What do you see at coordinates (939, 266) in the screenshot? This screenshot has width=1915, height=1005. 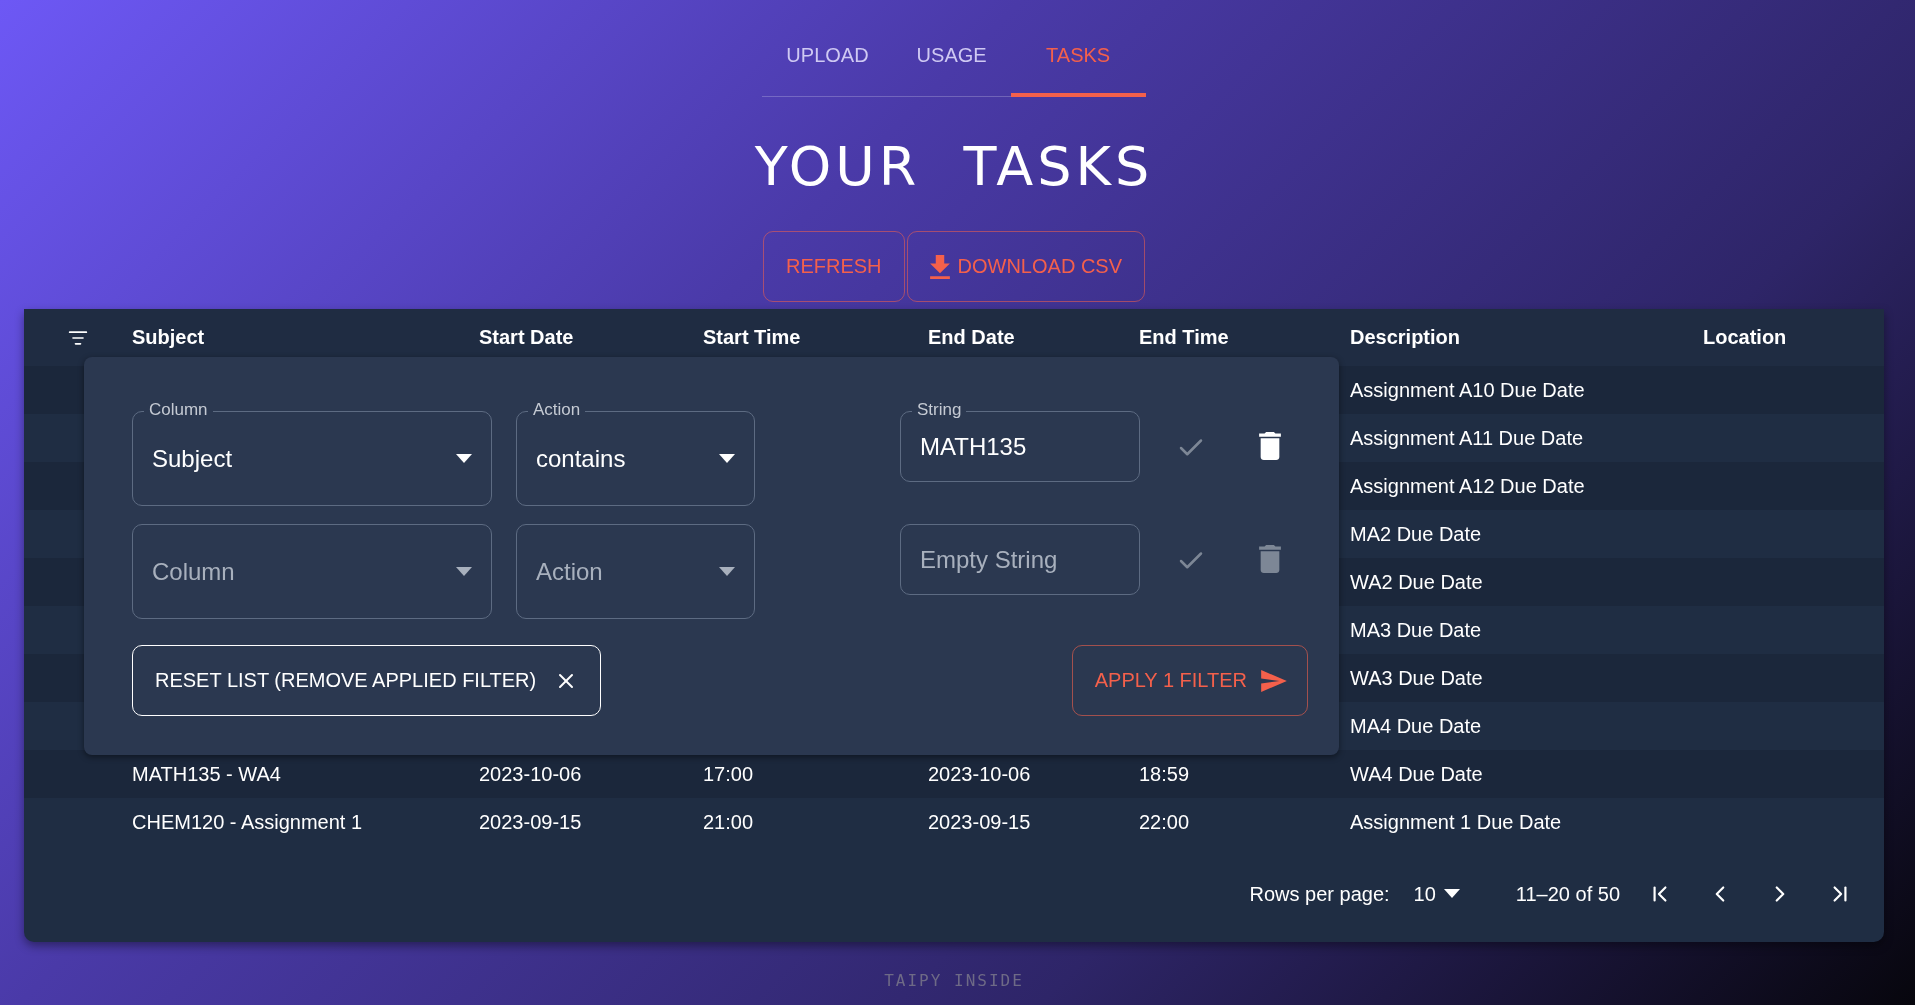 I see `download-icon` at bounding box center [939, 266].